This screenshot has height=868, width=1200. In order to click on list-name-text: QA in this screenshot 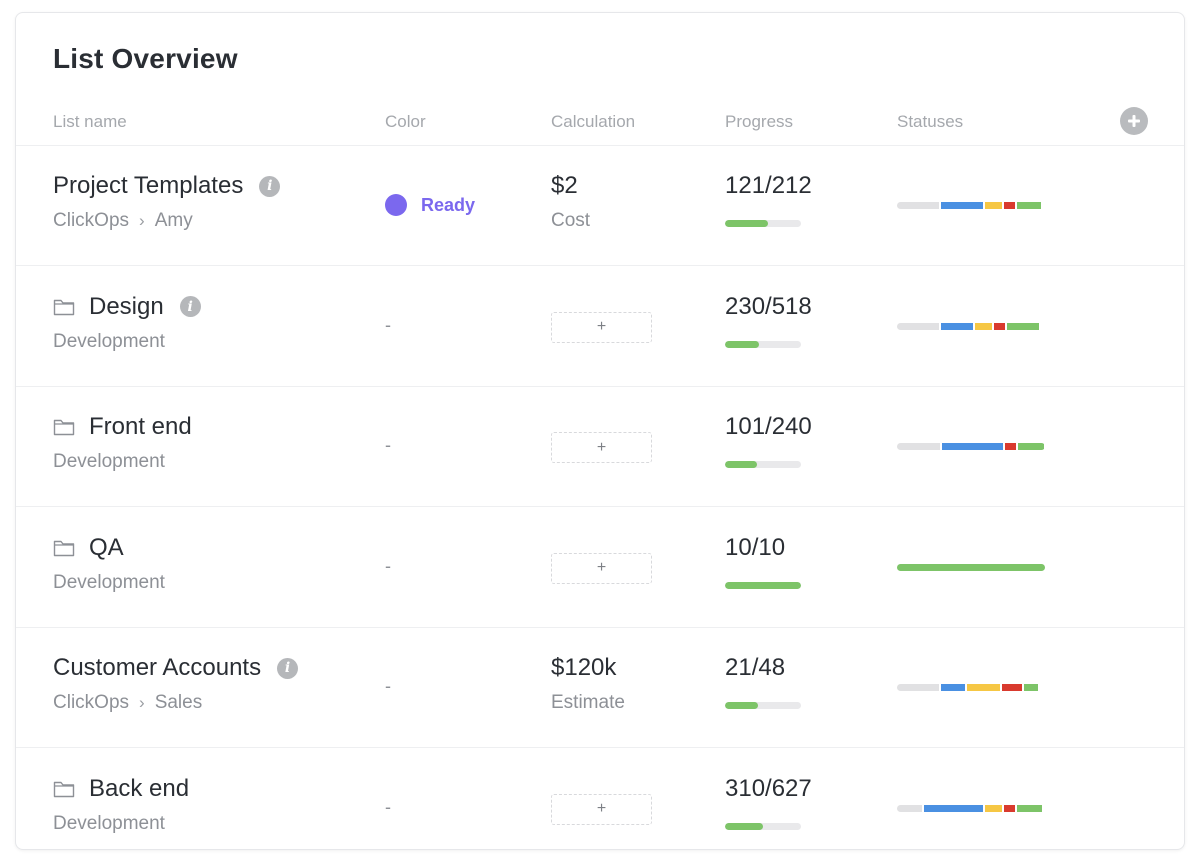, I will do `click(106, 547)`.